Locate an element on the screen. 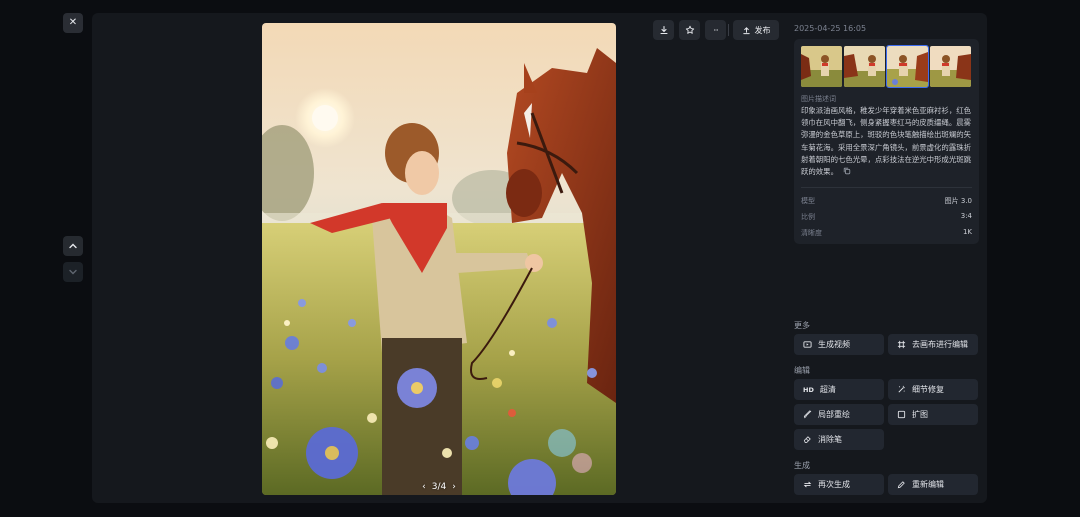 This screenshot has width=1080, height=517. toolbar-divider is located at coordinates (728, 30).